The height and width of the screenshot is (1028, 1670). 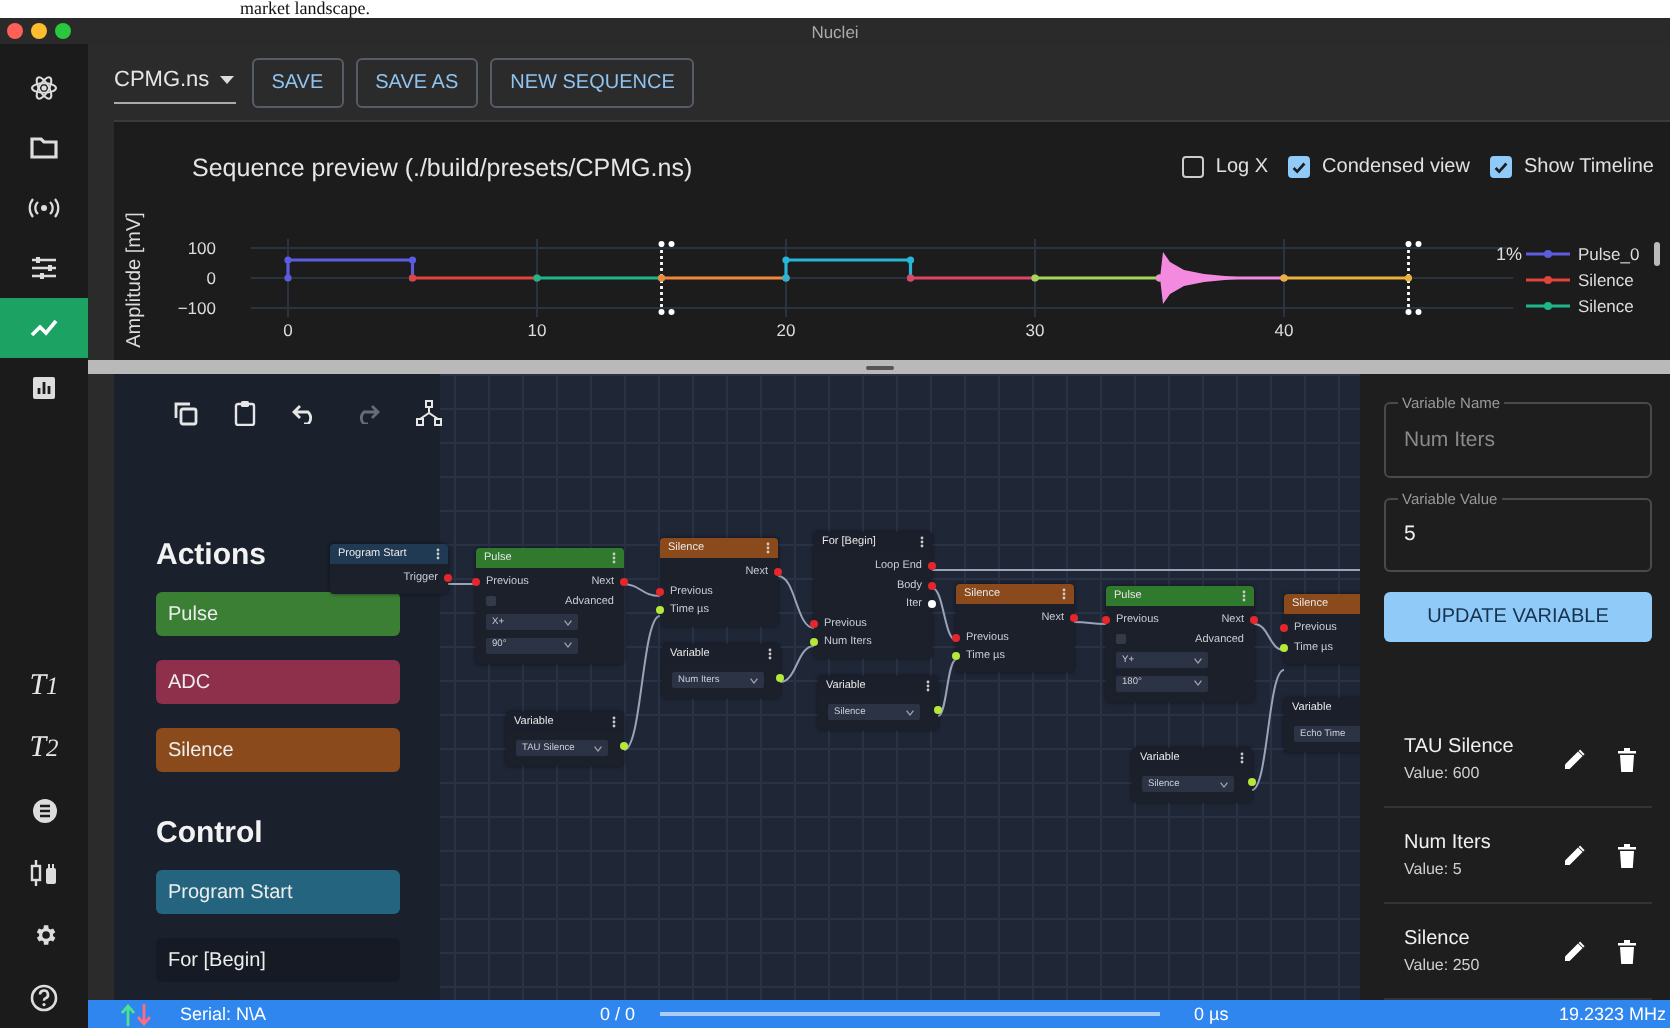 I want to click on line-chart-icon, so click(x=44, y=328).